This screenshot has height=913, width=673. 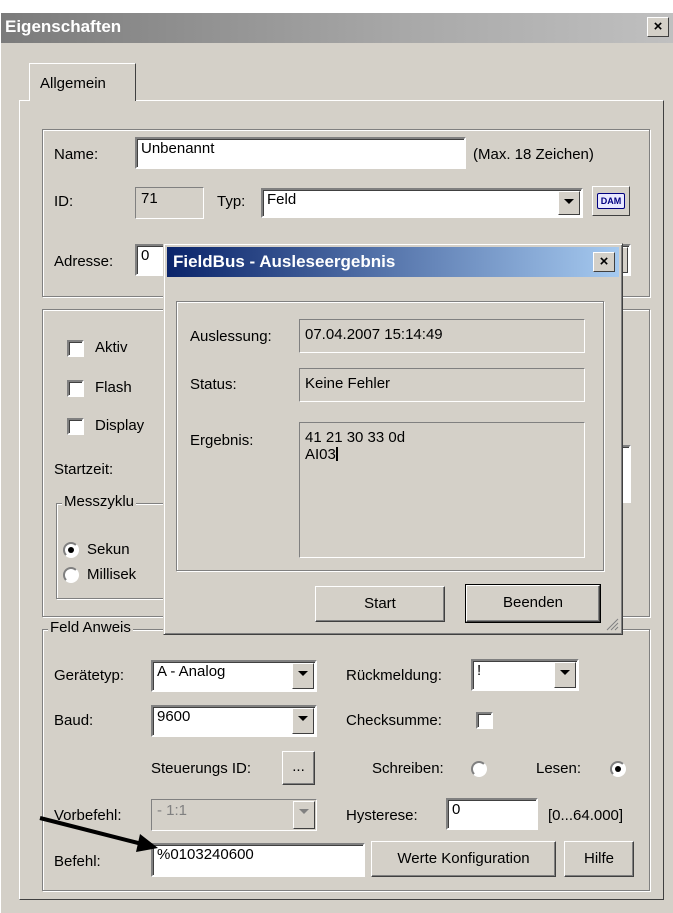 I want to click on resize-grip-icon, so click(x=612, y=624).